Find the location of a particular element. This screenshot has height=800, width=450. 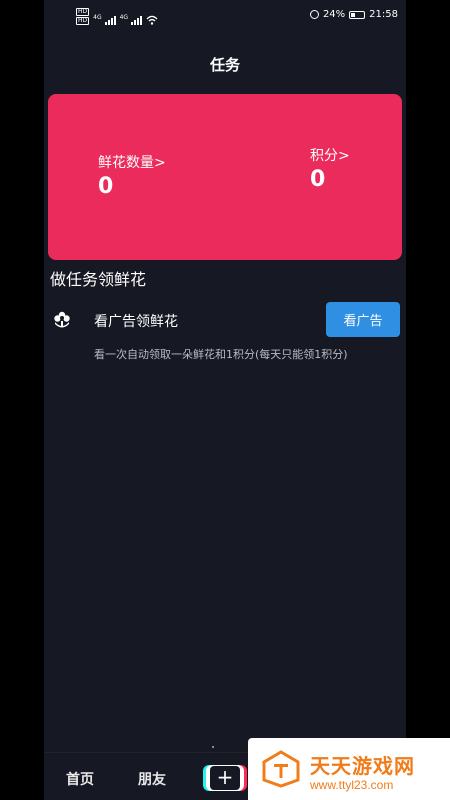

flowers-label: 鲜花数量> is located at coordinates (132, 163).